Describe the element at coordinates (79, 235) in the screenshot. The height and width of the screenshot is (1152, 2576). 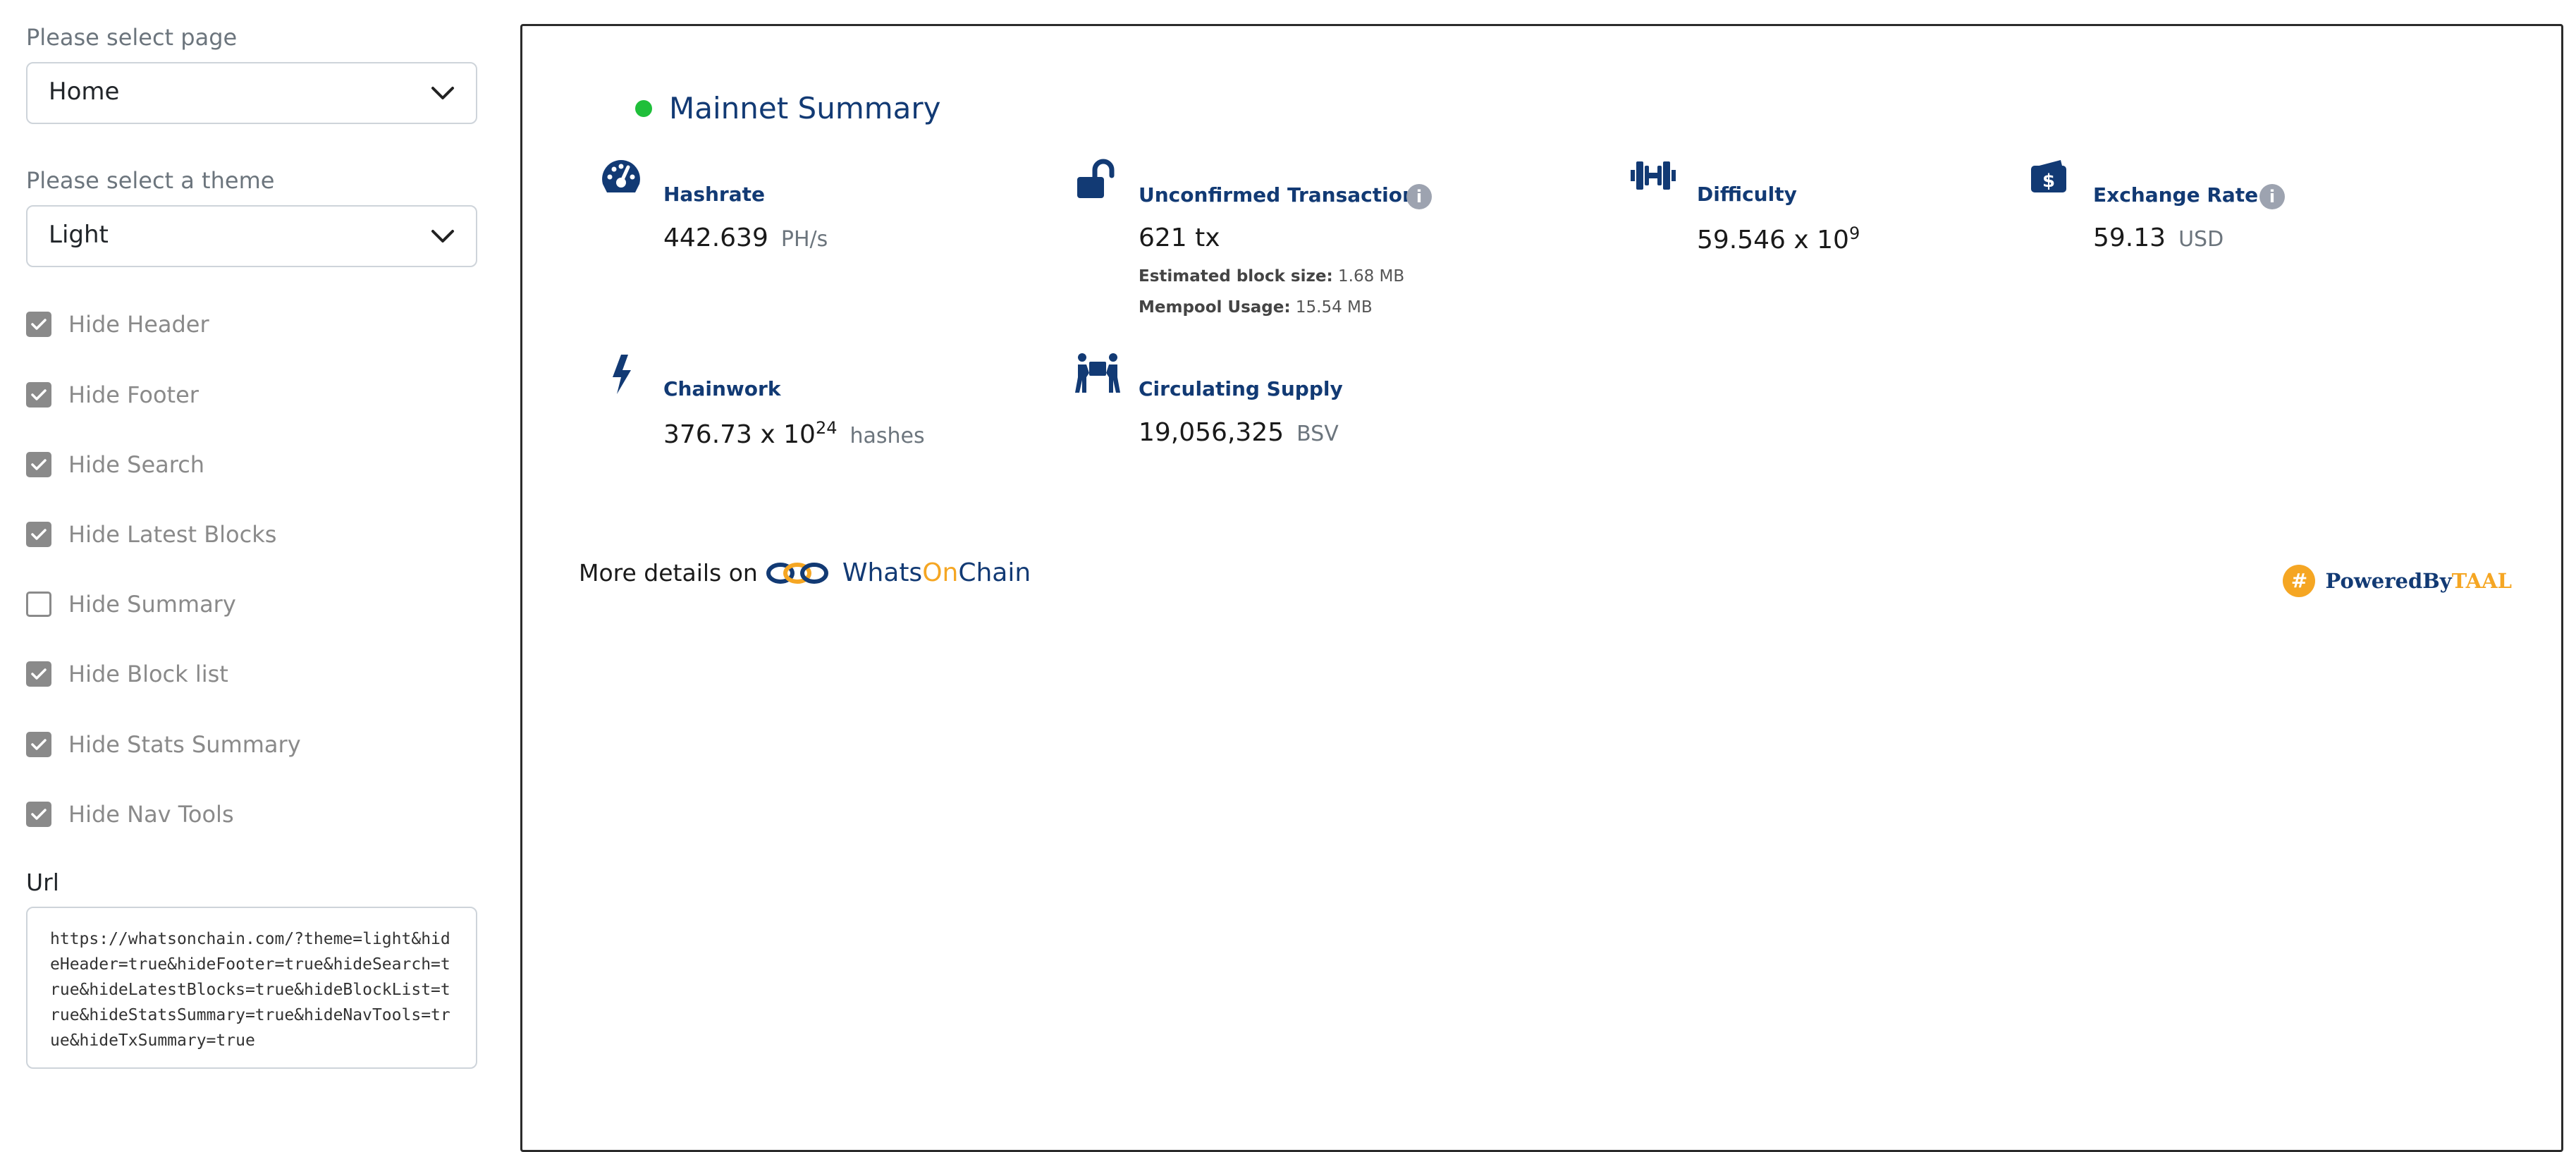
I see `theme-select-value: Light` at that location.